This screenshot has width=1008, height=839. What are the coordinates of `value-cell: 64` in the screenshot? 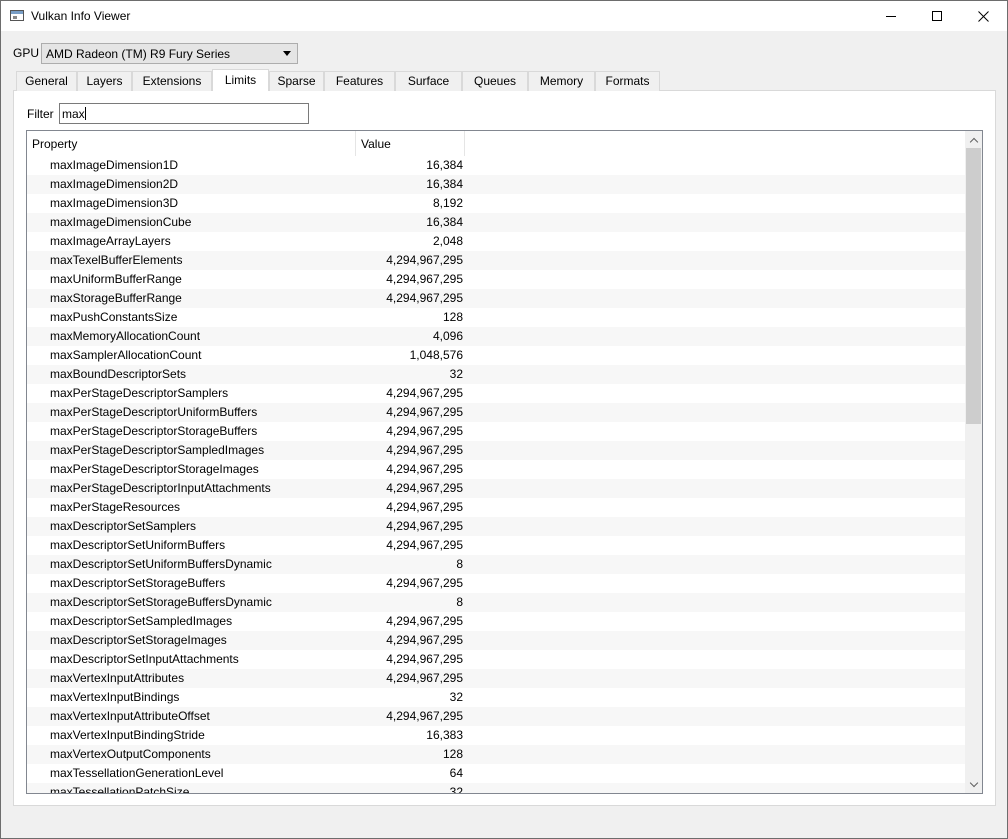 It's located at (456, 773).